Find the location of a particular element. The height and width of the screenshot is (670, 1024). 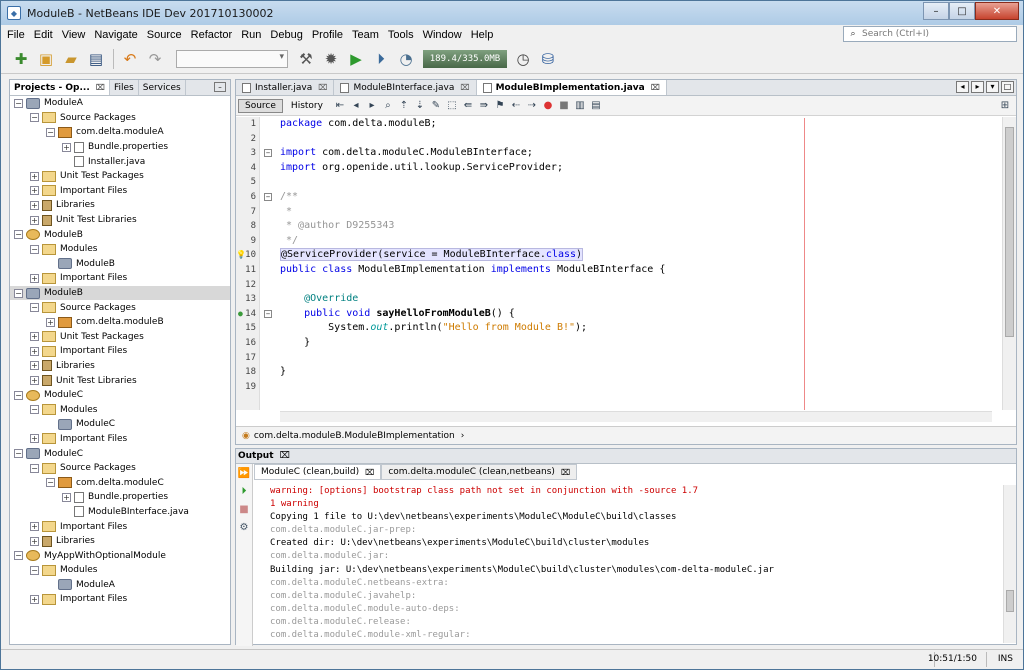

run-icon: ▶ is located at coordinates (356, 59).